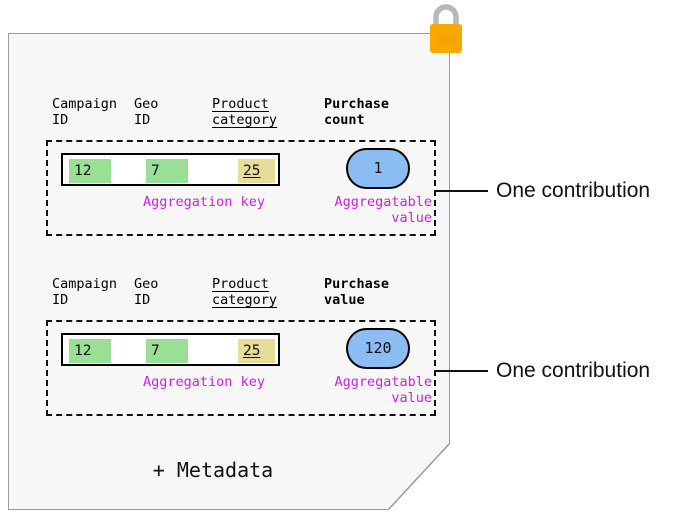  I want to click on cell-geo-id-1: 7, so click(167, 171).